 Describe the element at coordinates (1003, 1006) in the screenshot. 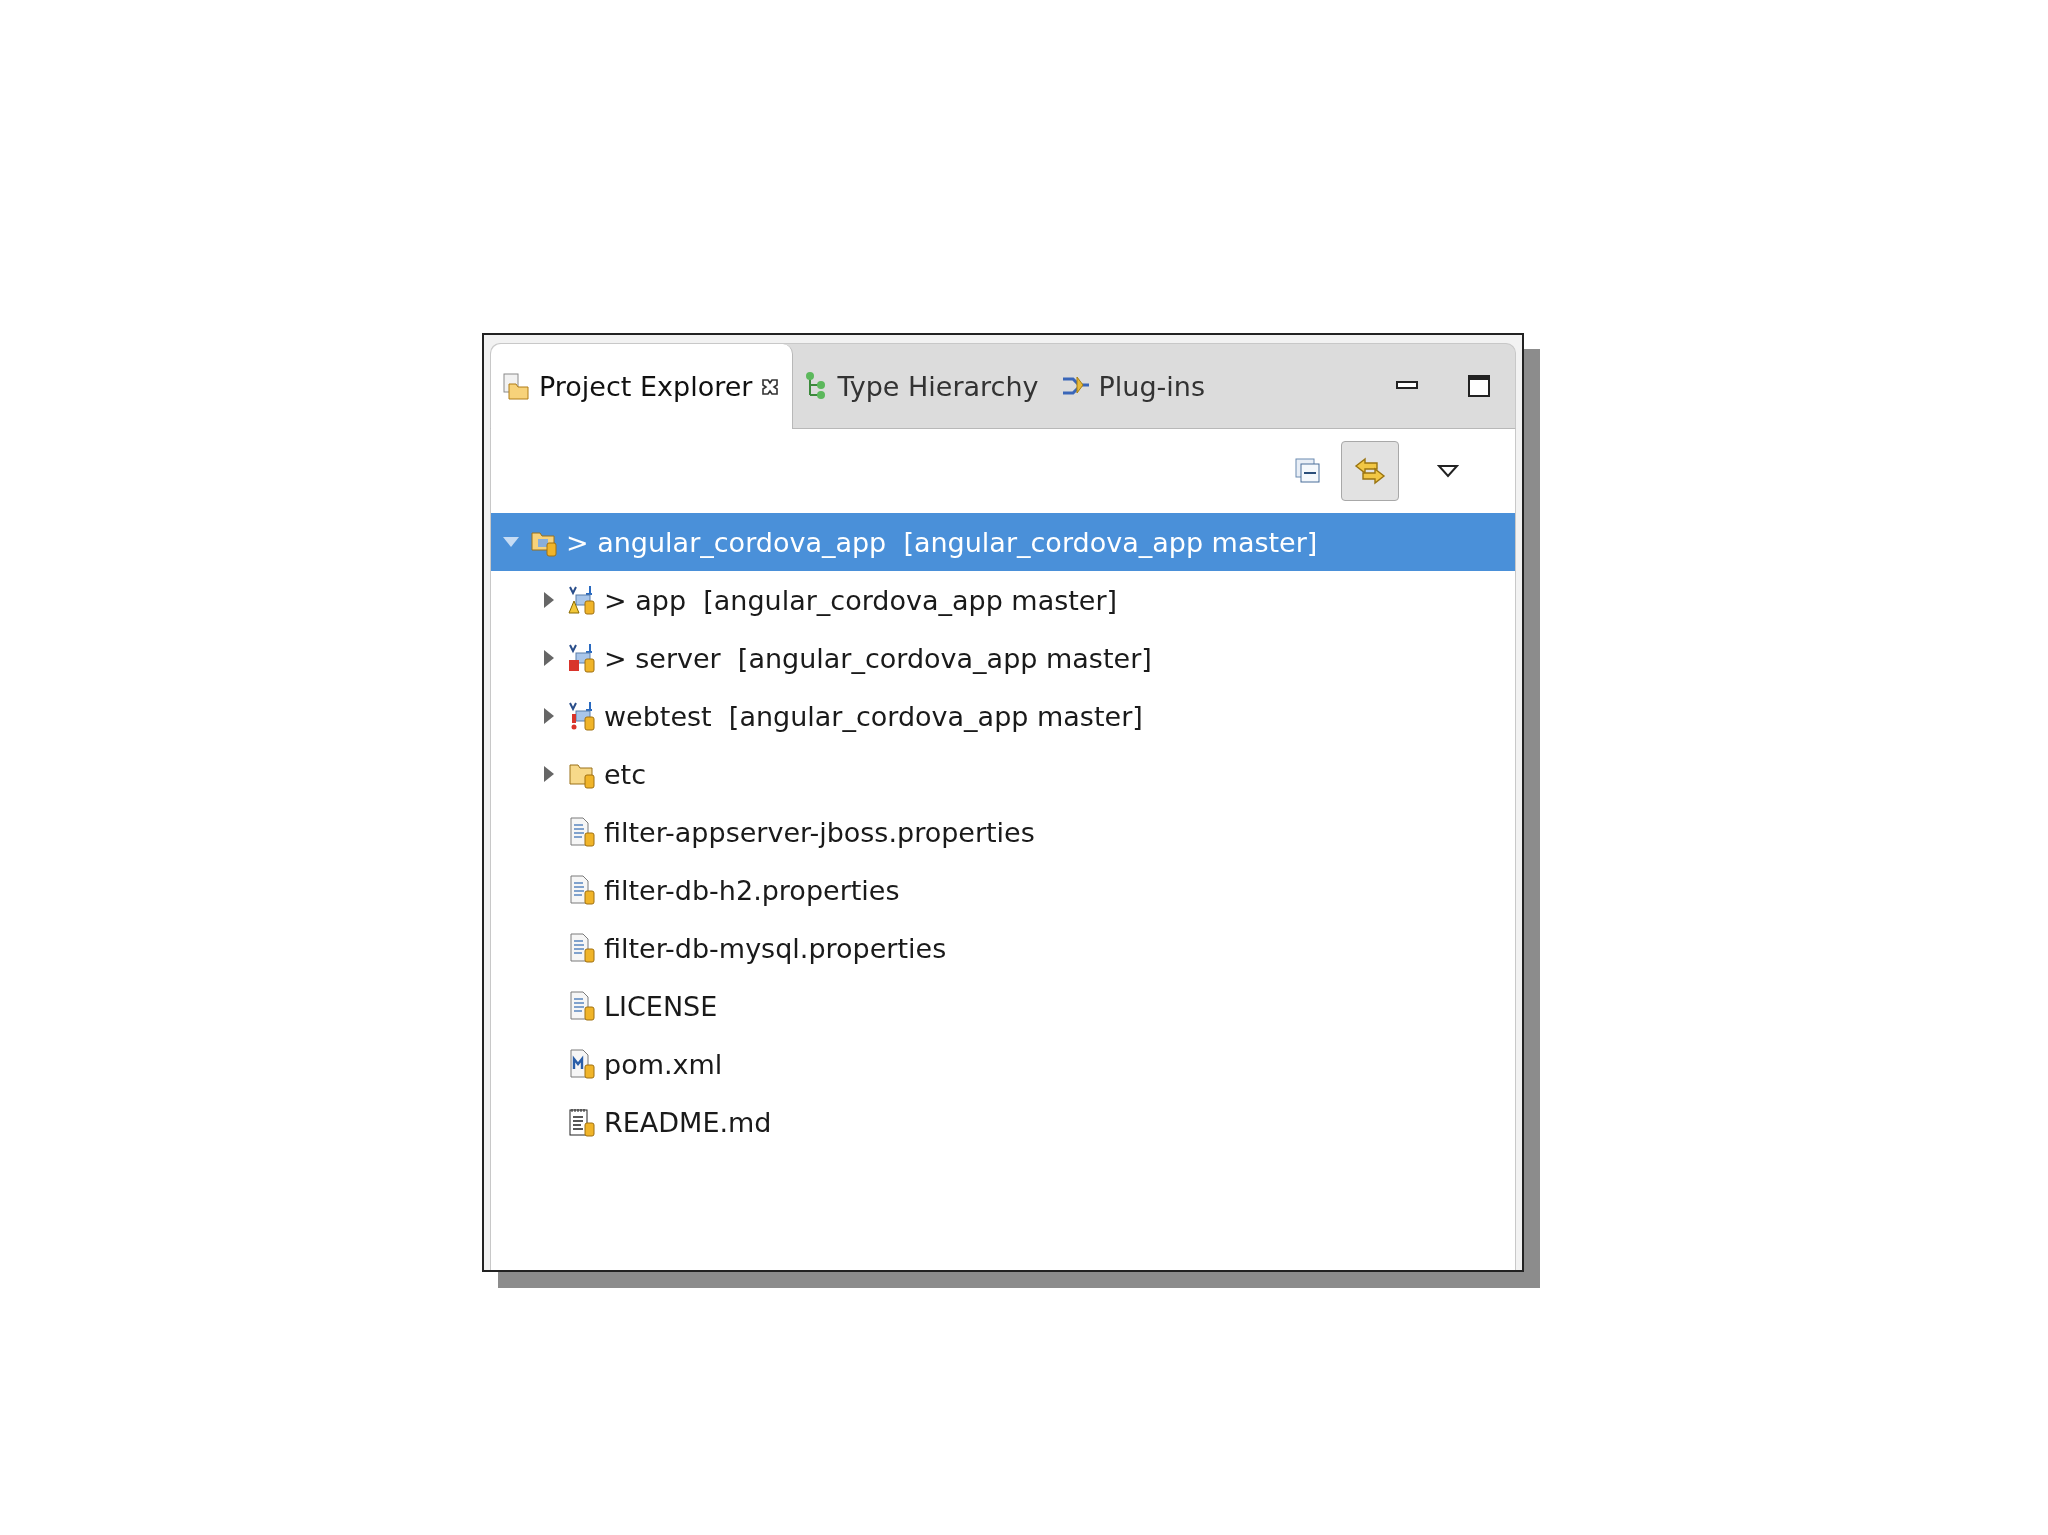

I see `tree-row: LICENSE` at that location.